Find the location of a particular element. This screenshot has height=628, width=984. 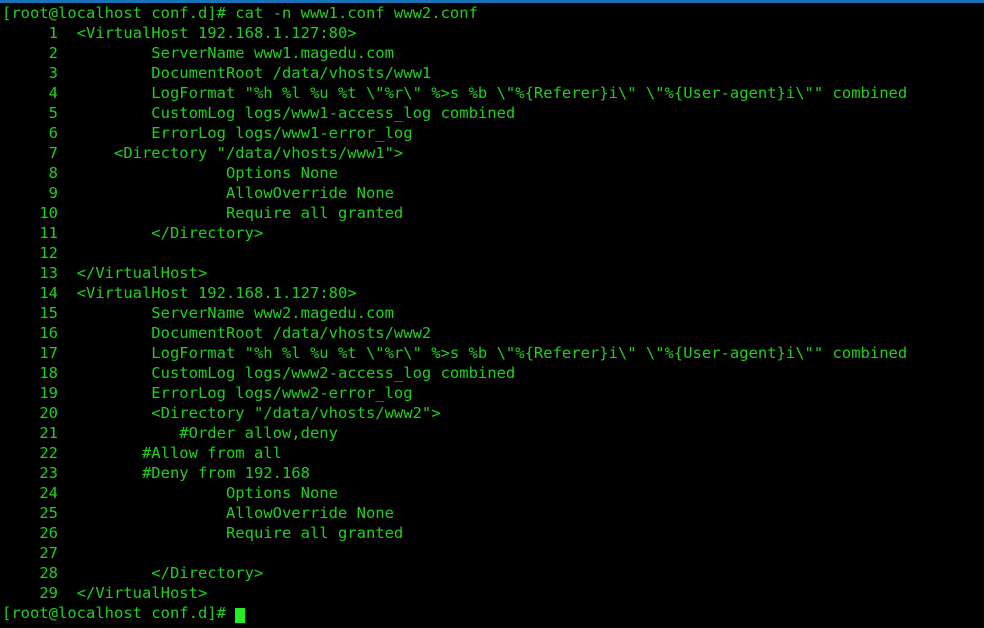

output-line: 1 <VirtualHost 192.168.1.127:80> is located at coordinates (179, 33).